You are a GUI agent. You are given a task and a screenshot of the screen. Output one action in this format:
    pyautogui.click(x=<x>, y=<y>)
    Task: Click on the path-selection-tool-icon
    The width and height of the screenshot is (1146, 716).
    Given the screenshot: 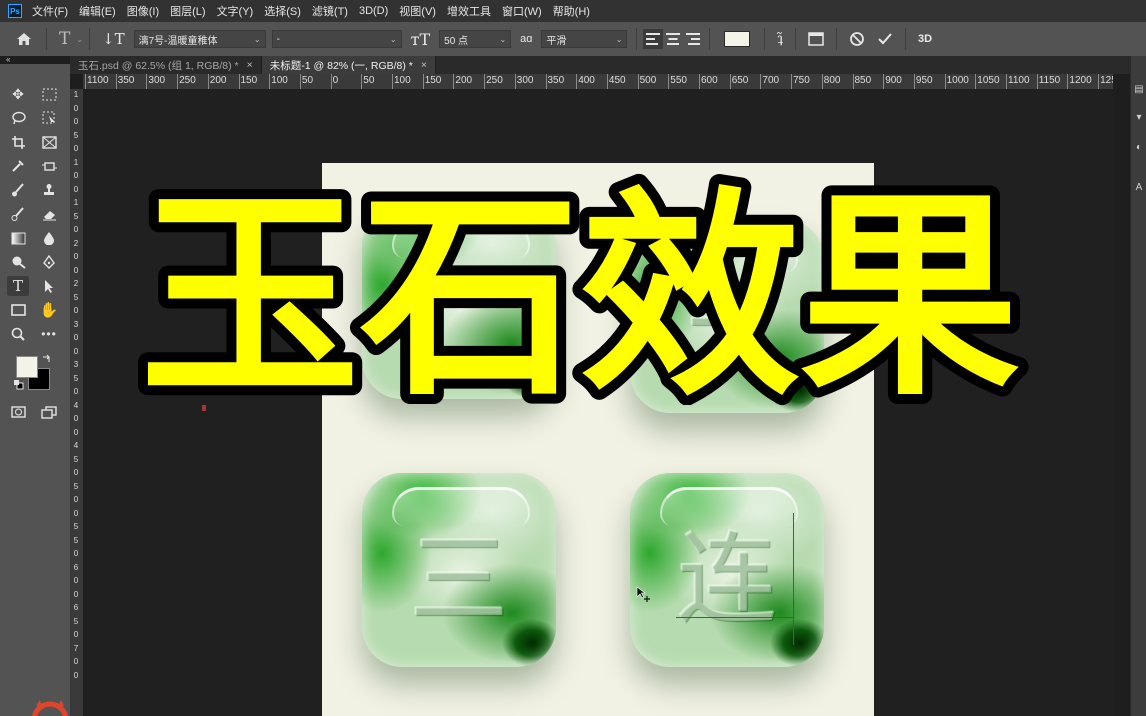 What is the action you would take?
    pyautogui.click(x=49, y=286)
    